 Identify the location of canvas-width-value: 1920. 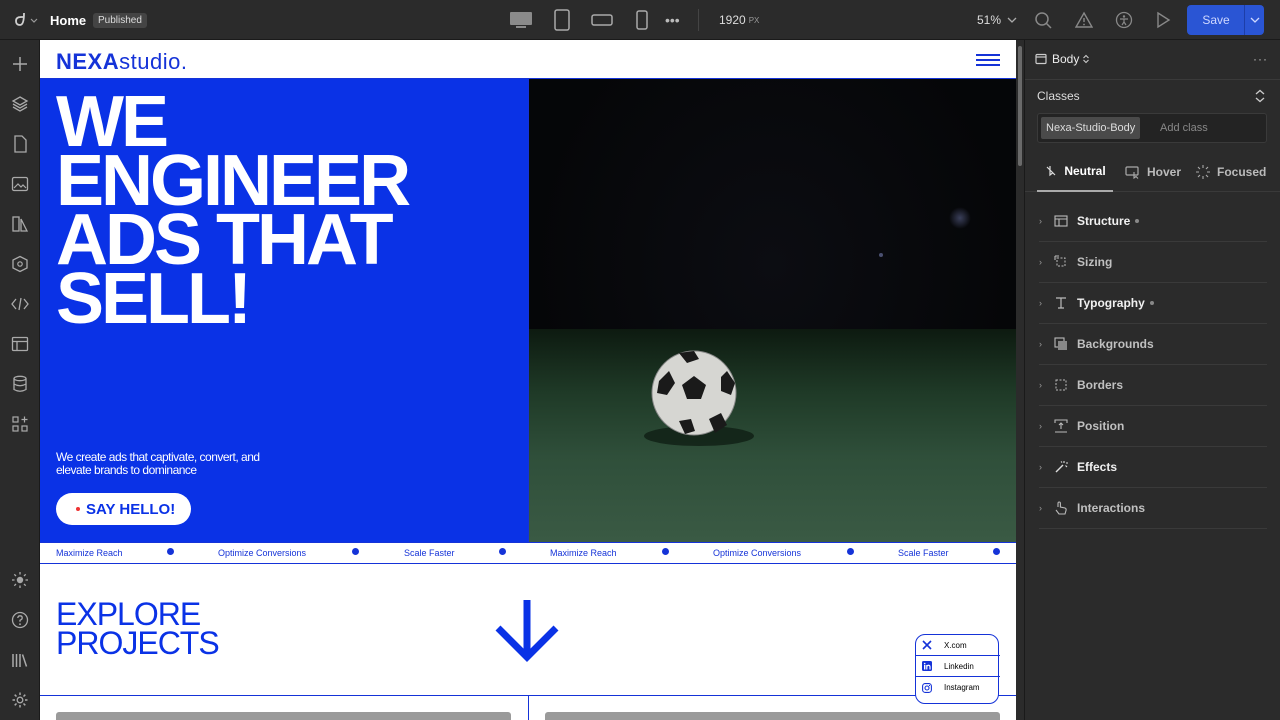
(732, 20).